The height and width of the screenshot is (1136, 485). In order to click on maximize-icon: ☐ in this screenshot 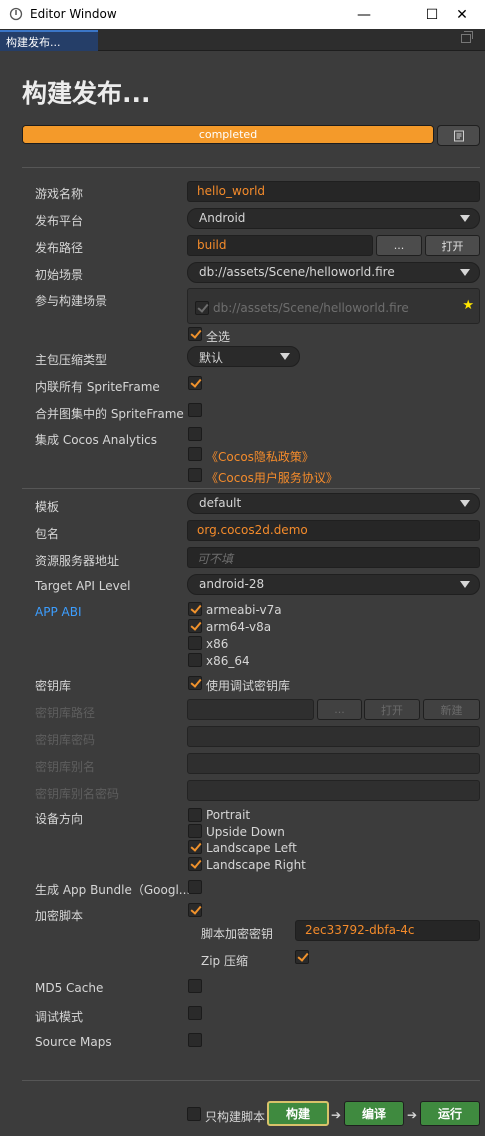, I will do `click(432, 14)`.